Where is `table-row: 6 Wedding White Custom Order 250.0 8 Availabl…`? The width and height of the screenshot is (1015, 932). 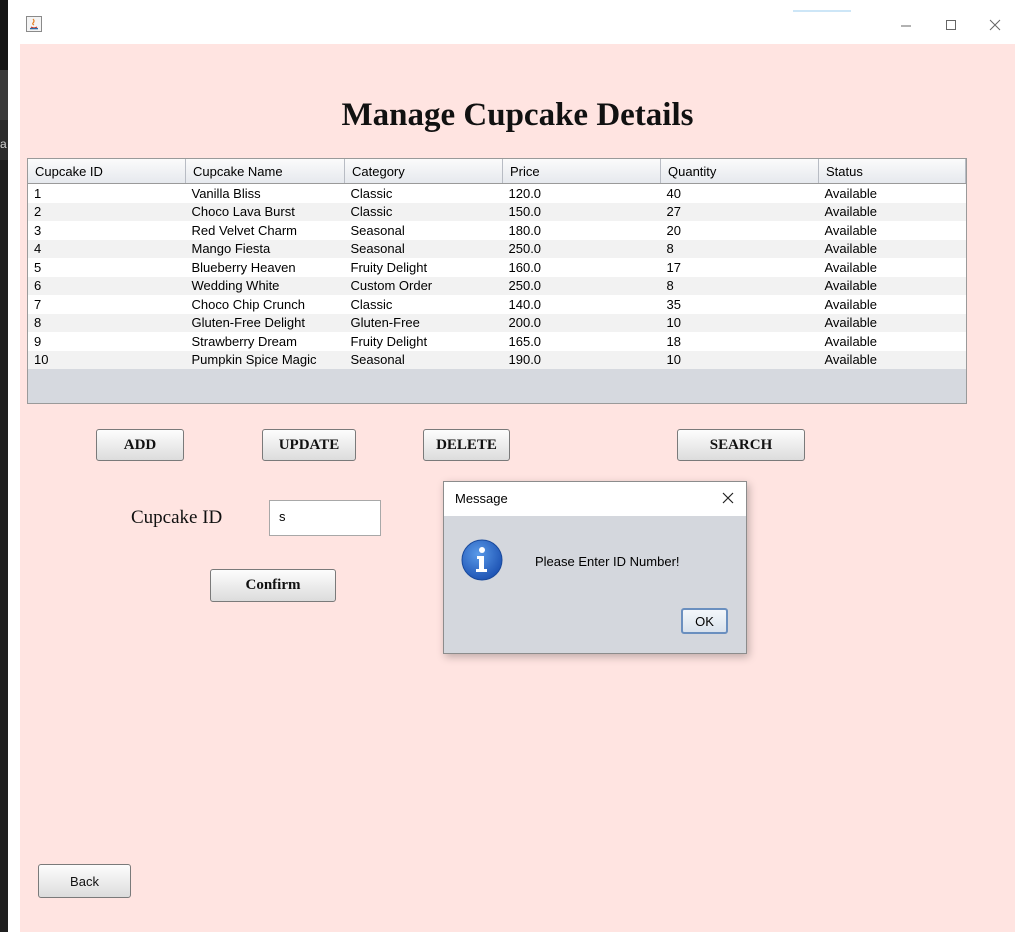 table-row: 6 Wedding White Custom Order 250.0 8 Availabl… is located at coordinates (497, 285).